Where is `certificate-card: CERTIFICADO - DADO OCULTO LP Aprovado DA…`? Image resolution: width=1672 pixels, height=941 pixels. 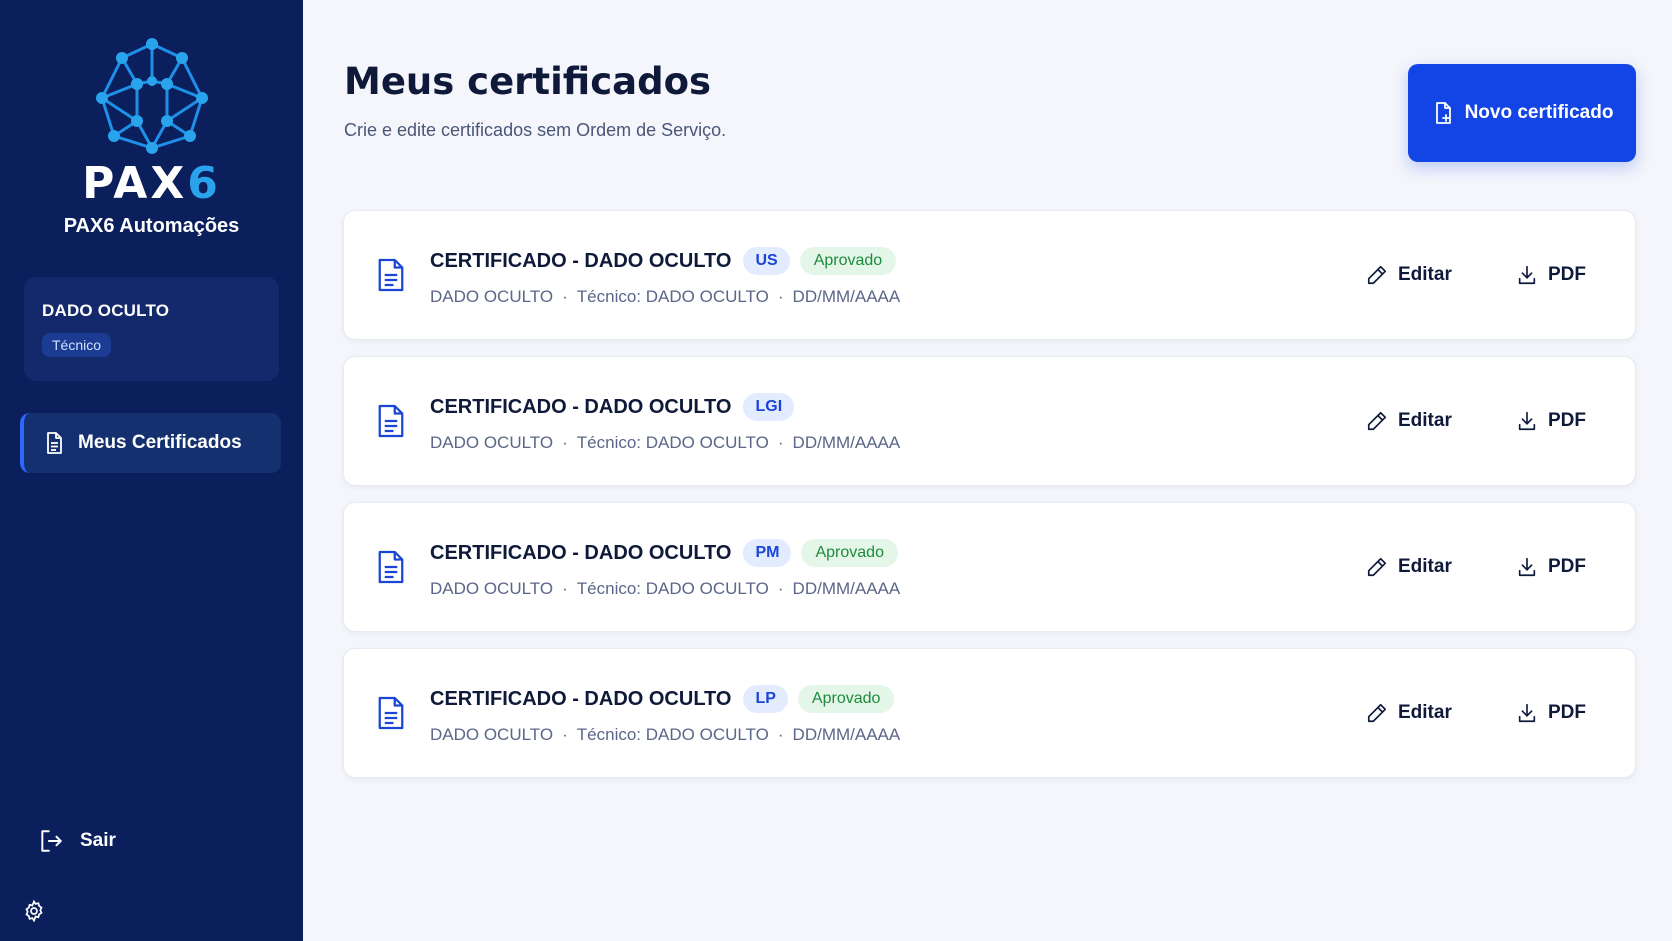
certificate-card: CERTIFICADO - DADO OCULTO LP Aprovado DA… is located at coordinates (989, 713).